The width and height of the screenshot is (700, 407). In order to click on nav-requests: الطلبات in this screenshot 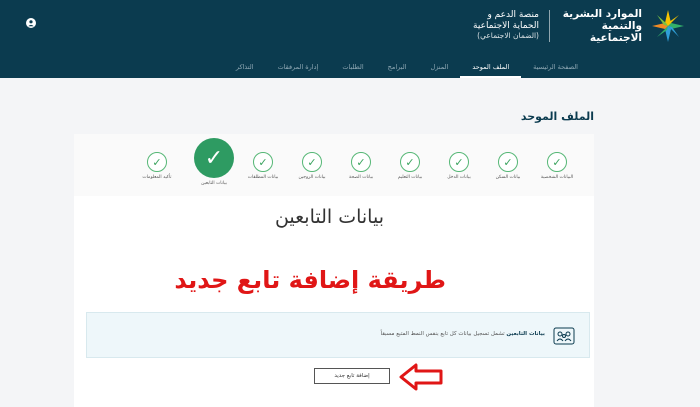, I will do `click(352, 68)`.